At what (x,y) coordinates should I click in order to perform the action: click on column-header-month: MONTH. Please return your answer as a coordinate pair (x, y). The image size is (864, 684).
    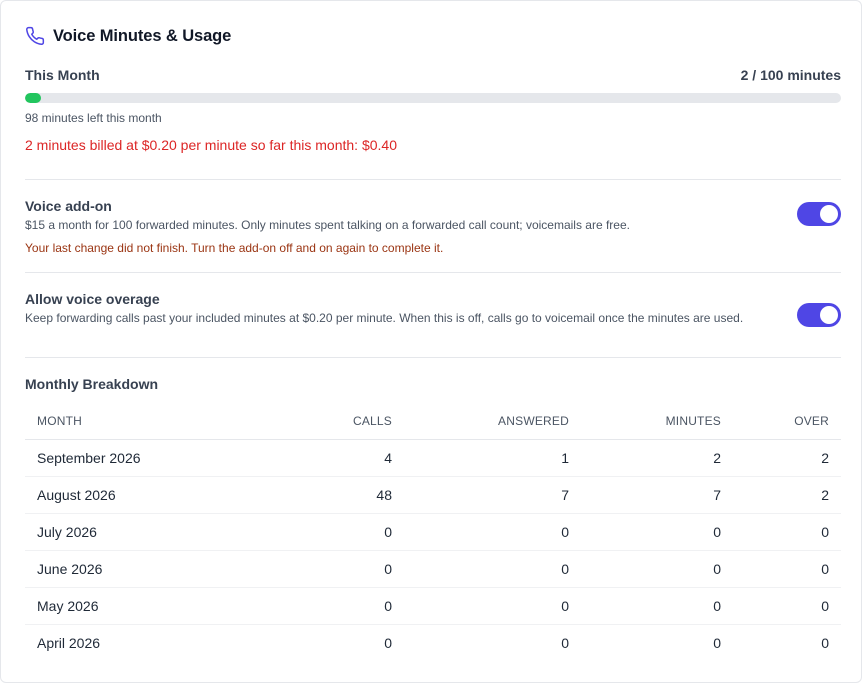
    Looking at the image, I should click on (145, 421).